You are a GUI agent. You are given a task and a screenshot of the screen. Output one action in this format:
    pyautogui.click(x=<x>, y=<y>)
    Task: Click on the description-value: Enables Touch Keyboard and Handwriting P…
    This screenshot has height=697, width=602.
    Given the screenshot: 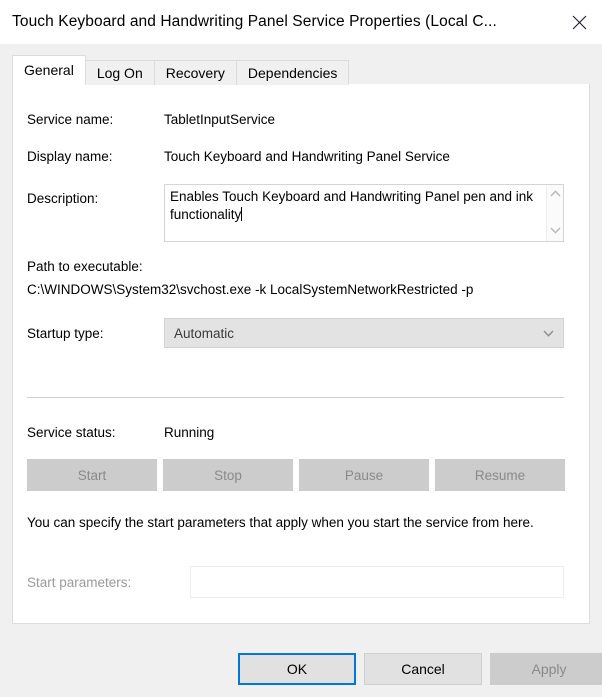 What is the action you would take?
    pyautogui.click(x=353, y=205)
    